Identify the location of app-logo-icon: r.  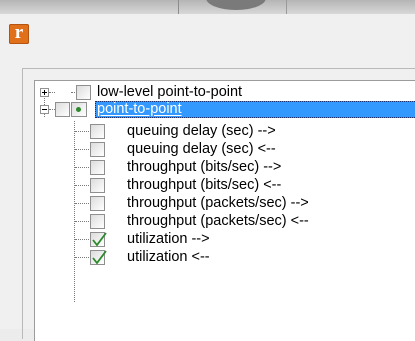
(19, 33).